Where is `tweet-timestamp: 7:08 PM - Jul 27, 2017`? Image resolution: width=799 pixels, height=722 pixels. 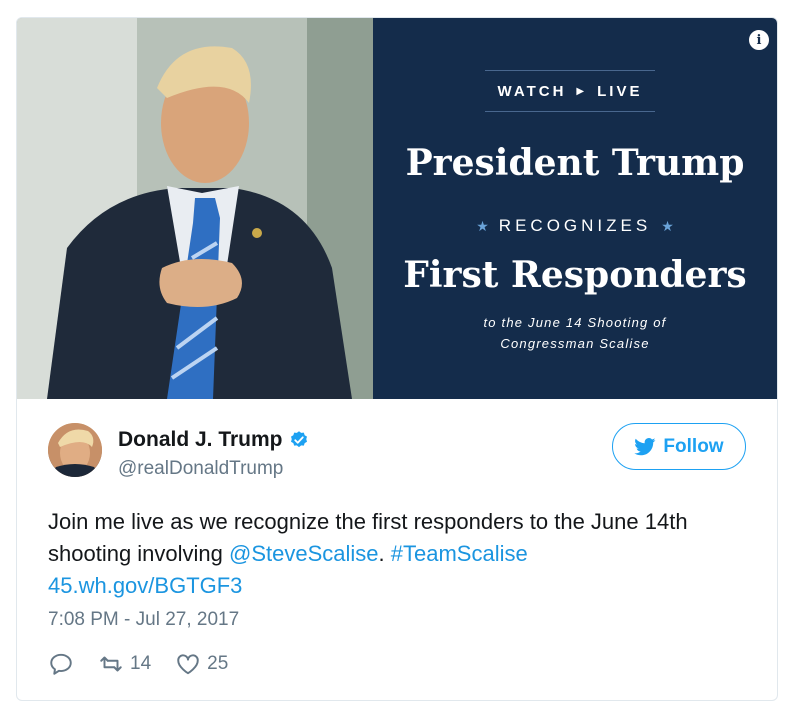 tweet-timestamp: 7:08 PM - Jul 27, 2017 is located at coordinates (143, 620).